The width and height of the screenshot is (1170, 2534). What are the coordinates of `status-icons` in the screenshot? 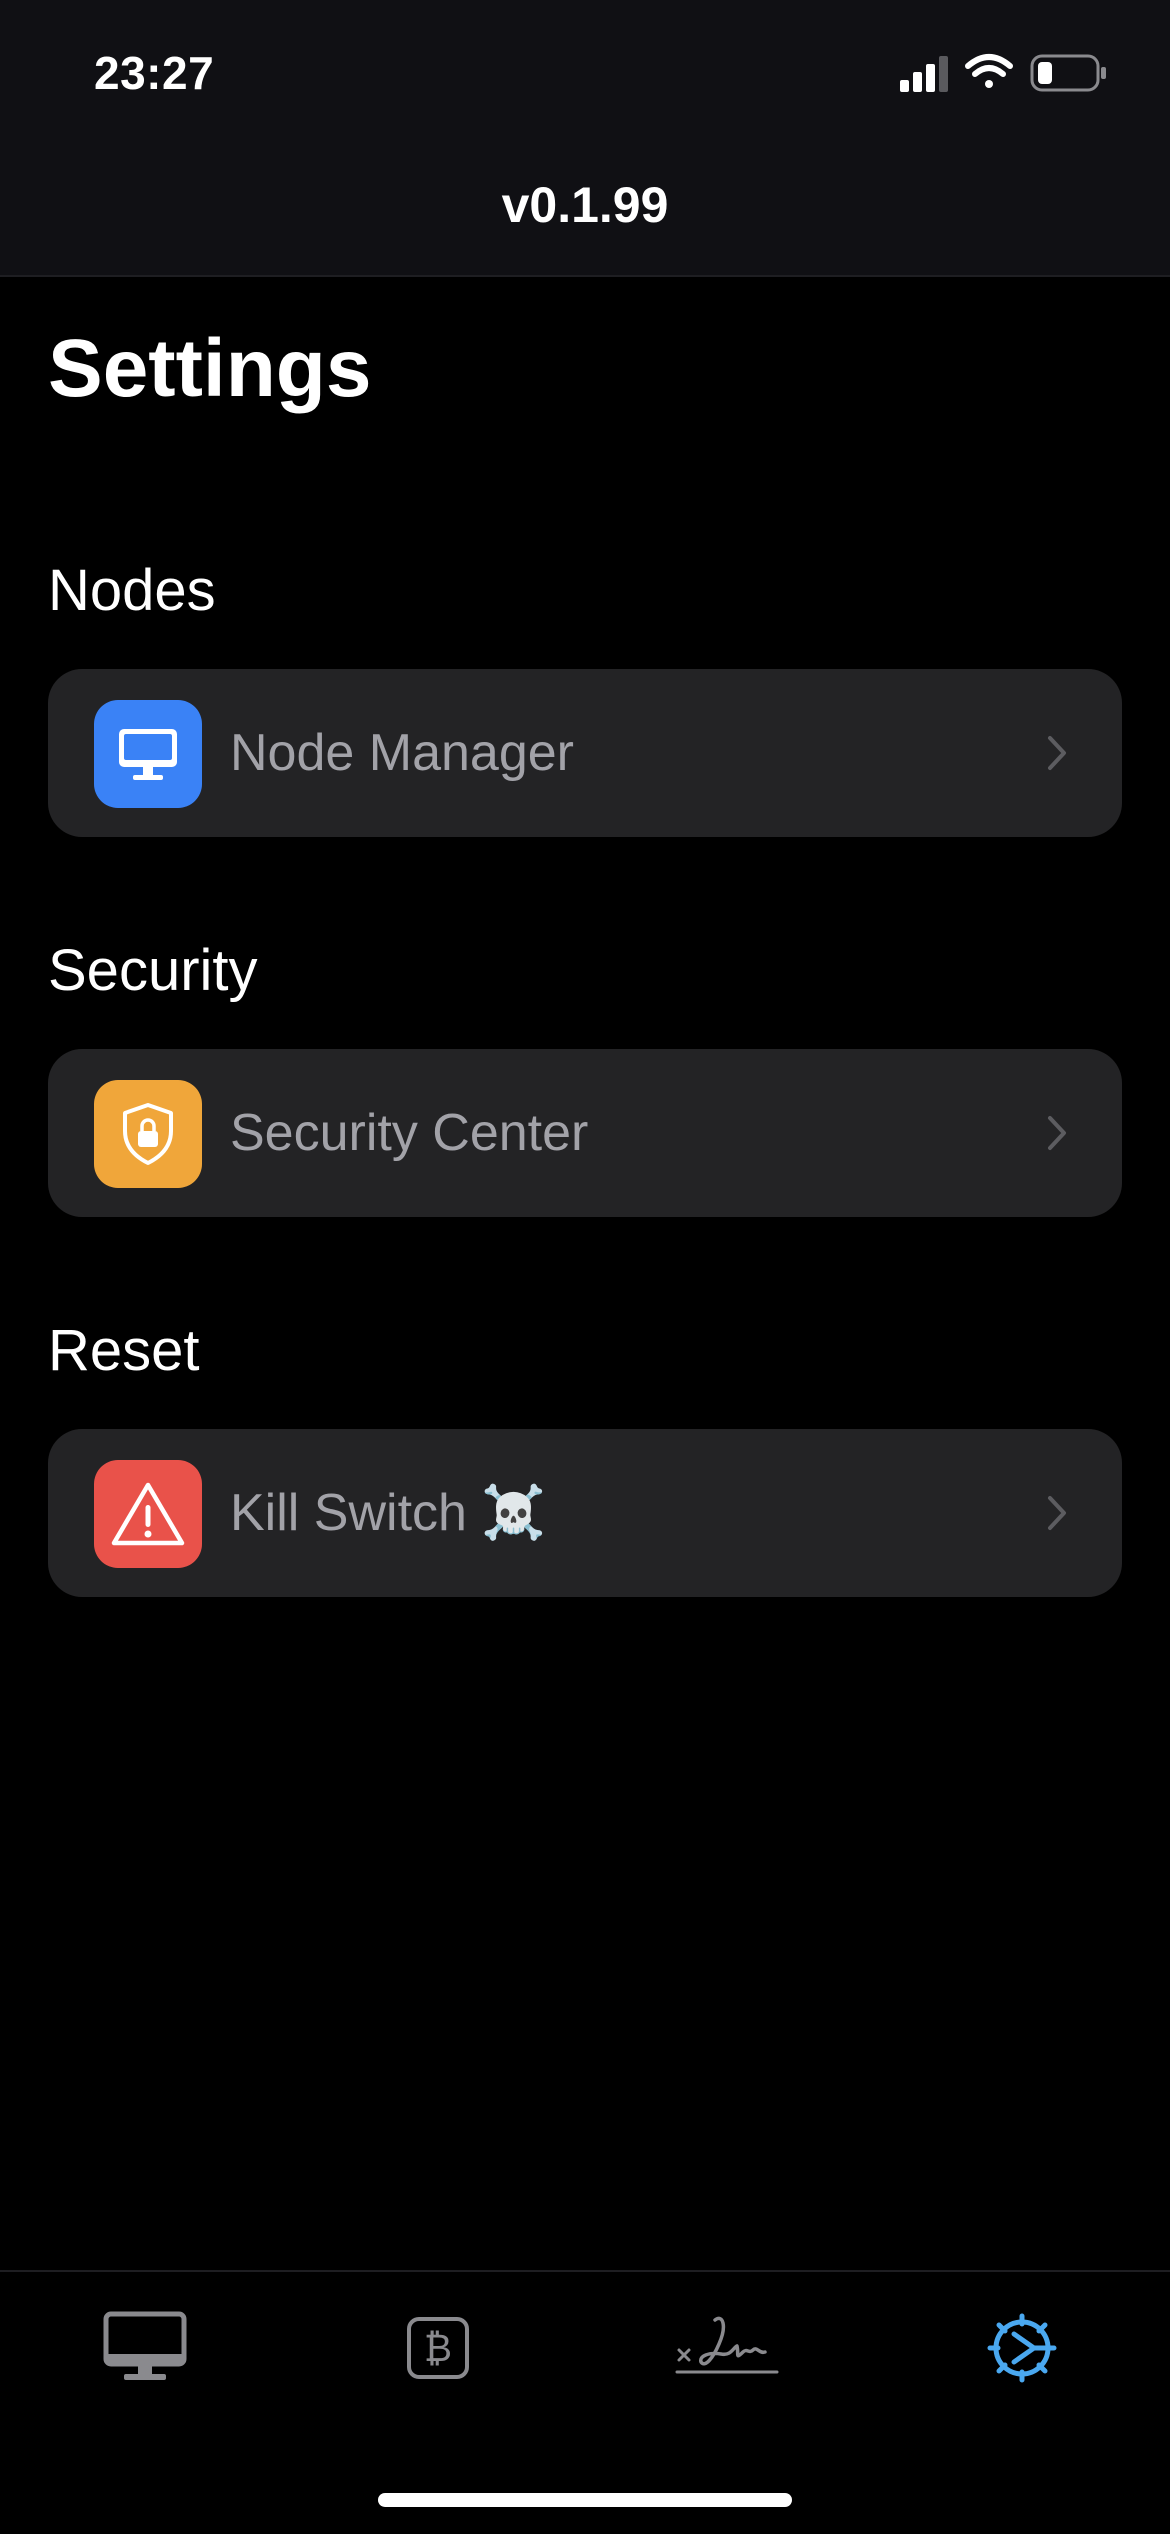 It's located at (1005, 75).